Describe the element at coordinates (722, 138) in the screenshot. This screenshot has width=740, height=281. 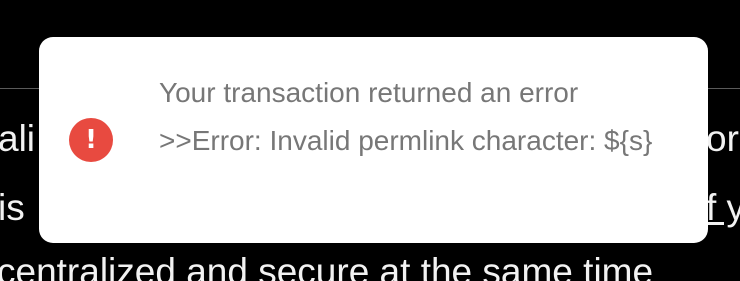
I see `background-text-fragment: or` at that location.